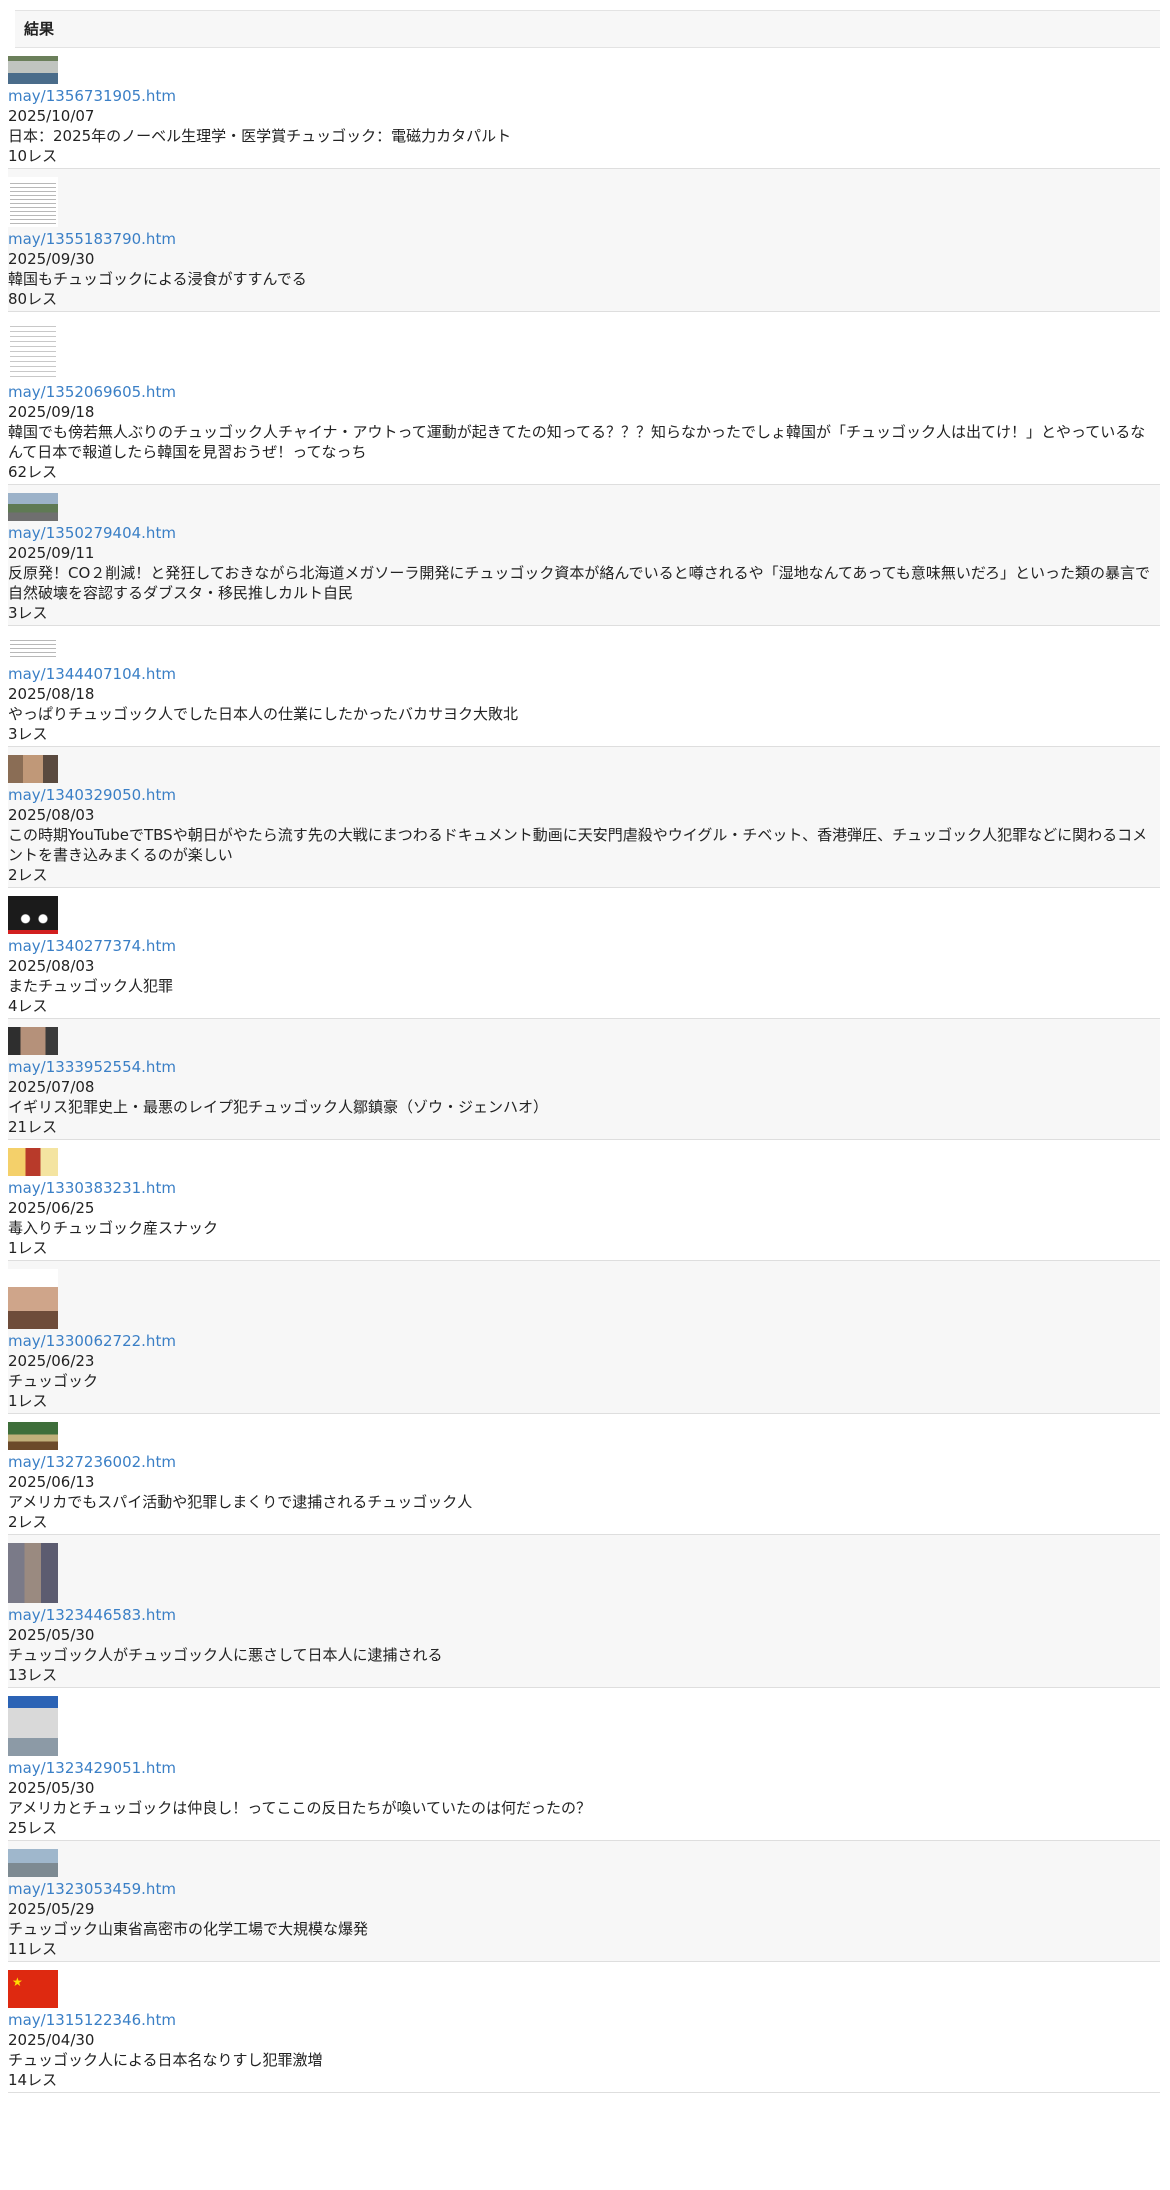  Describe the element at coordinates (51, 1909) in the screenshot. I see `post-date: 2025/05/29` at that location.